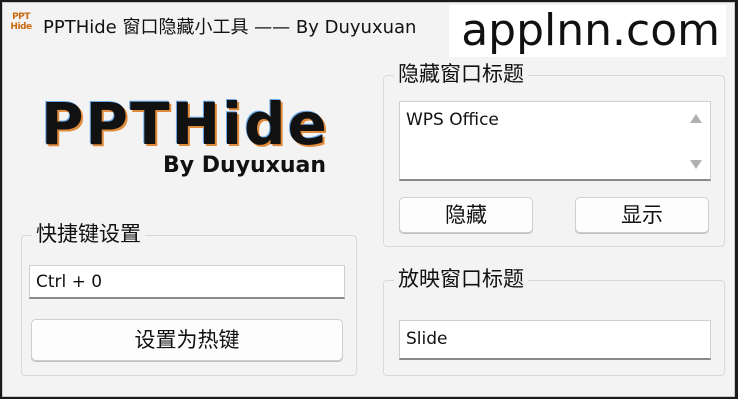 The image size is (738, 399). What do you see at coordinates (466, 215) in the screenshot?
I see `hide-button: 隐藏` at bounding box center [466, 215].